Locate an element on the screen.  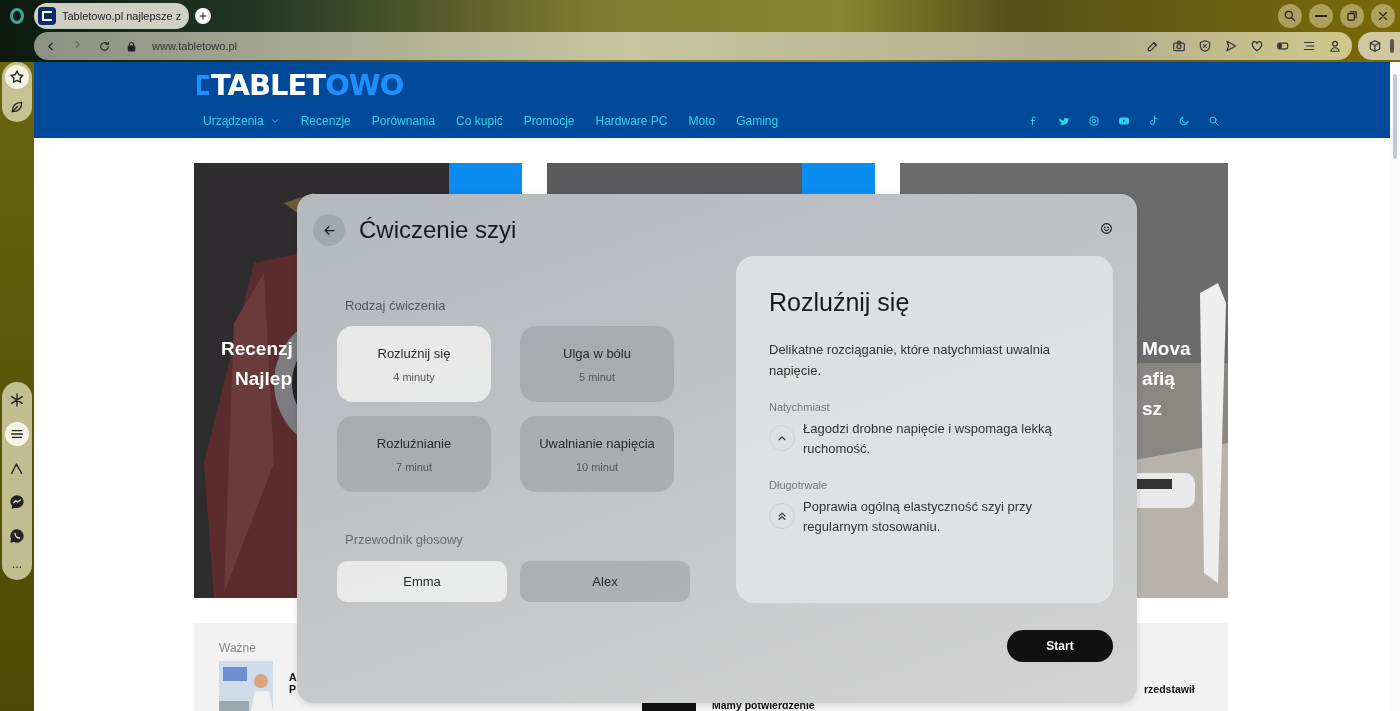
smiley-icon is located at coordinates (1106, 228).